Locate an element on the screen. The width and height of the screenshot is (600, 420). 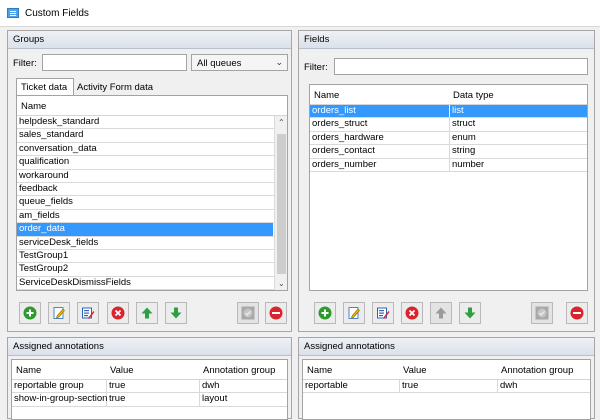
group-annotation-row-cell: layout is located at coordinates (215, 399).